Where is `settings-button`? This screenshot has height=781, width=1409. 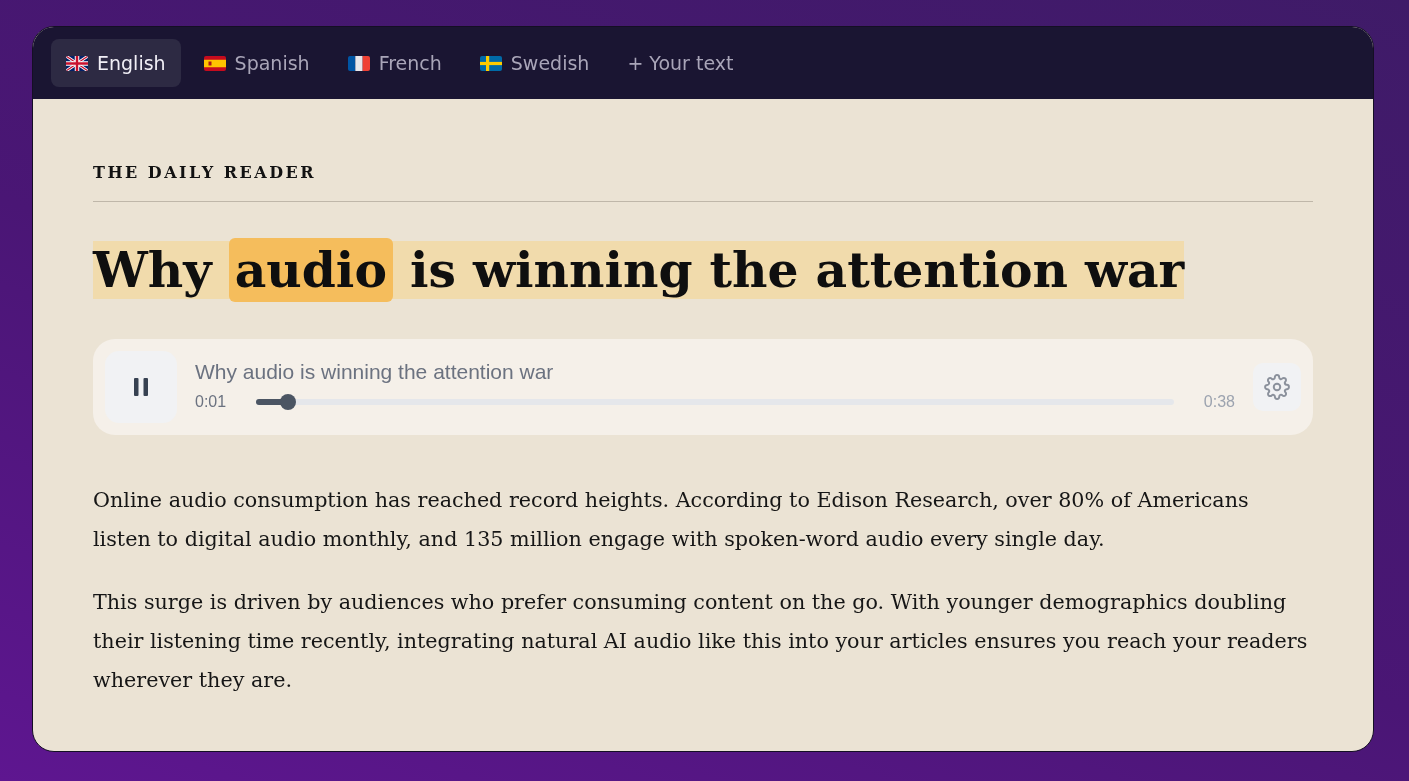 settings-button is located at coordinates (1277, 387).